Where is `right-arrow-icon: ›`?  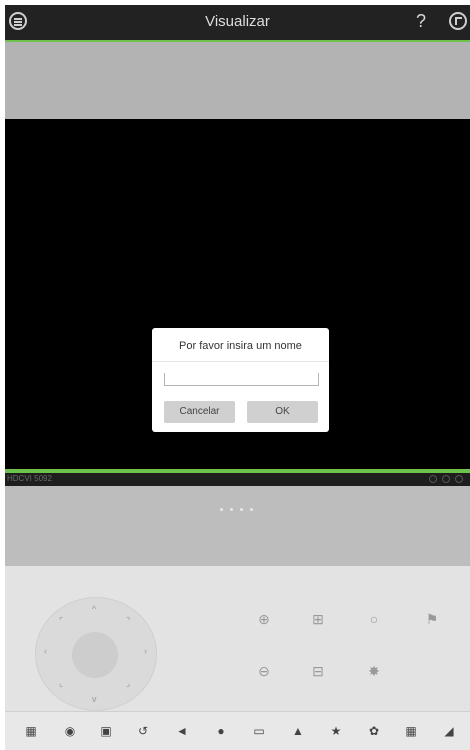
right-arrow-icon: › is located at coordinates (145, 651).